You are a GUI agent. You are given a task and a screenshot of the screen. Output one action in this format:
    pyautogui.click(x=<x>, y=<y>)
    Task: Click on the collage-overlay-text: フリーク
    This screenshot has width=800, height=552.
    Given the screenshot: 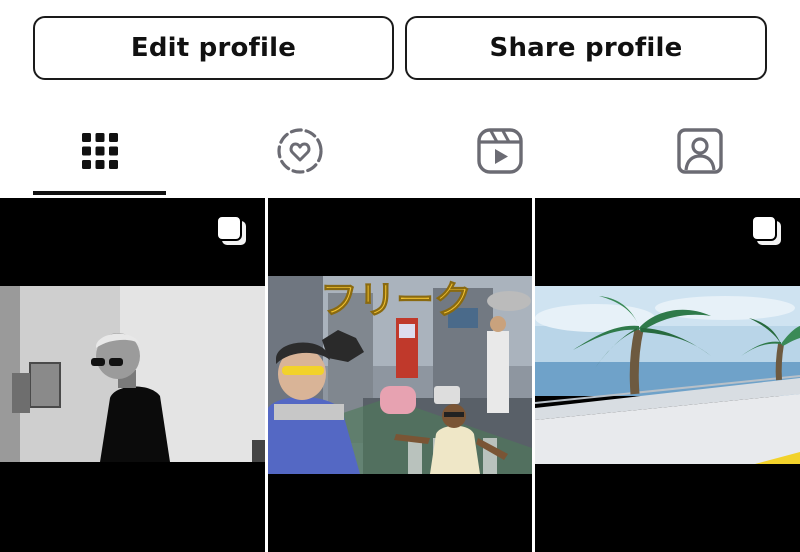 What is the action you would take?
    pyautogui.click(x=396, y=300)
    